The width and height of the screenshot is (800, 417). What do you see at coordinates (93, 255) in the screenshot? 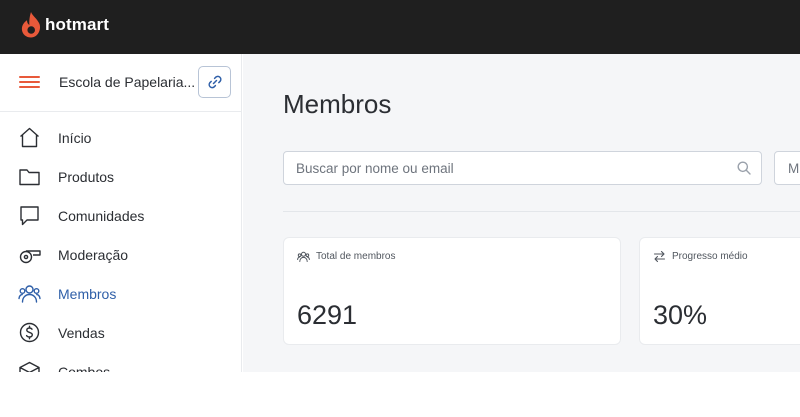
I see `sidebar-item-label: Moderação` at bounding box center [93, 255].